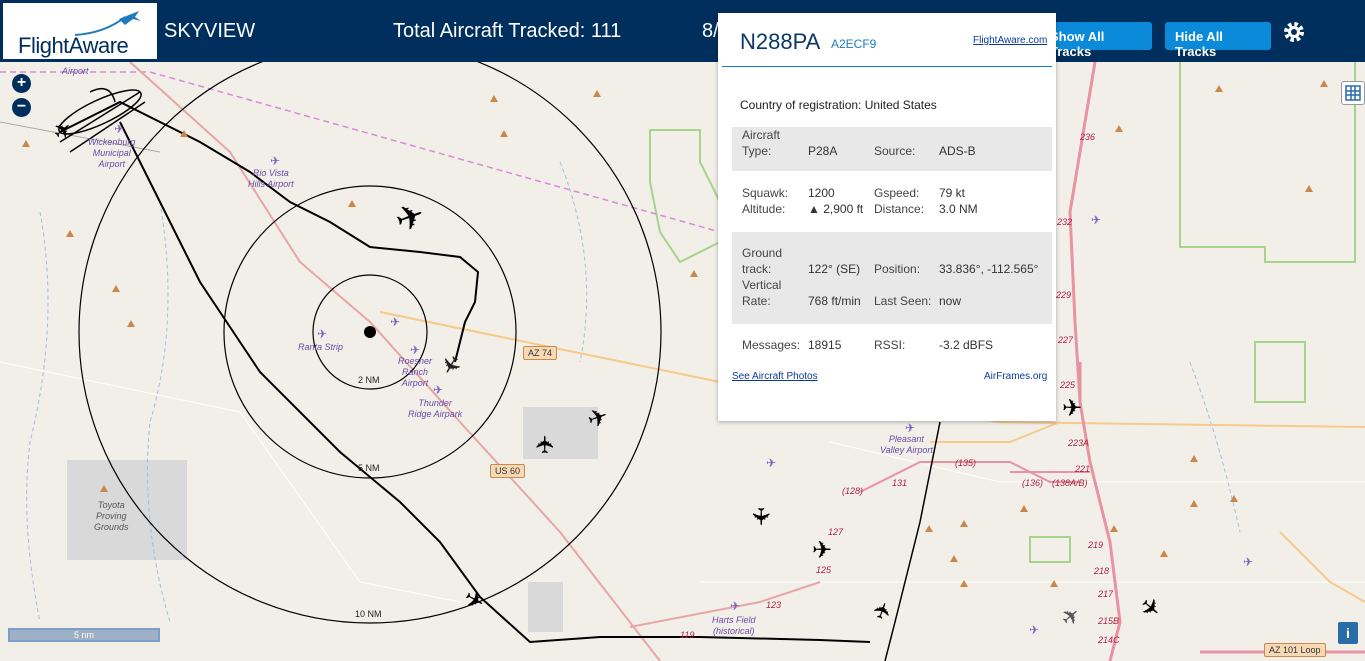 The width and height of the screenshot is (1365, 661). What do you see at coordinates (906, 444) in the screenshot?
I see `pleasant-valley-label: Pleasant Valley Airport` at bounding box center [906, 444].